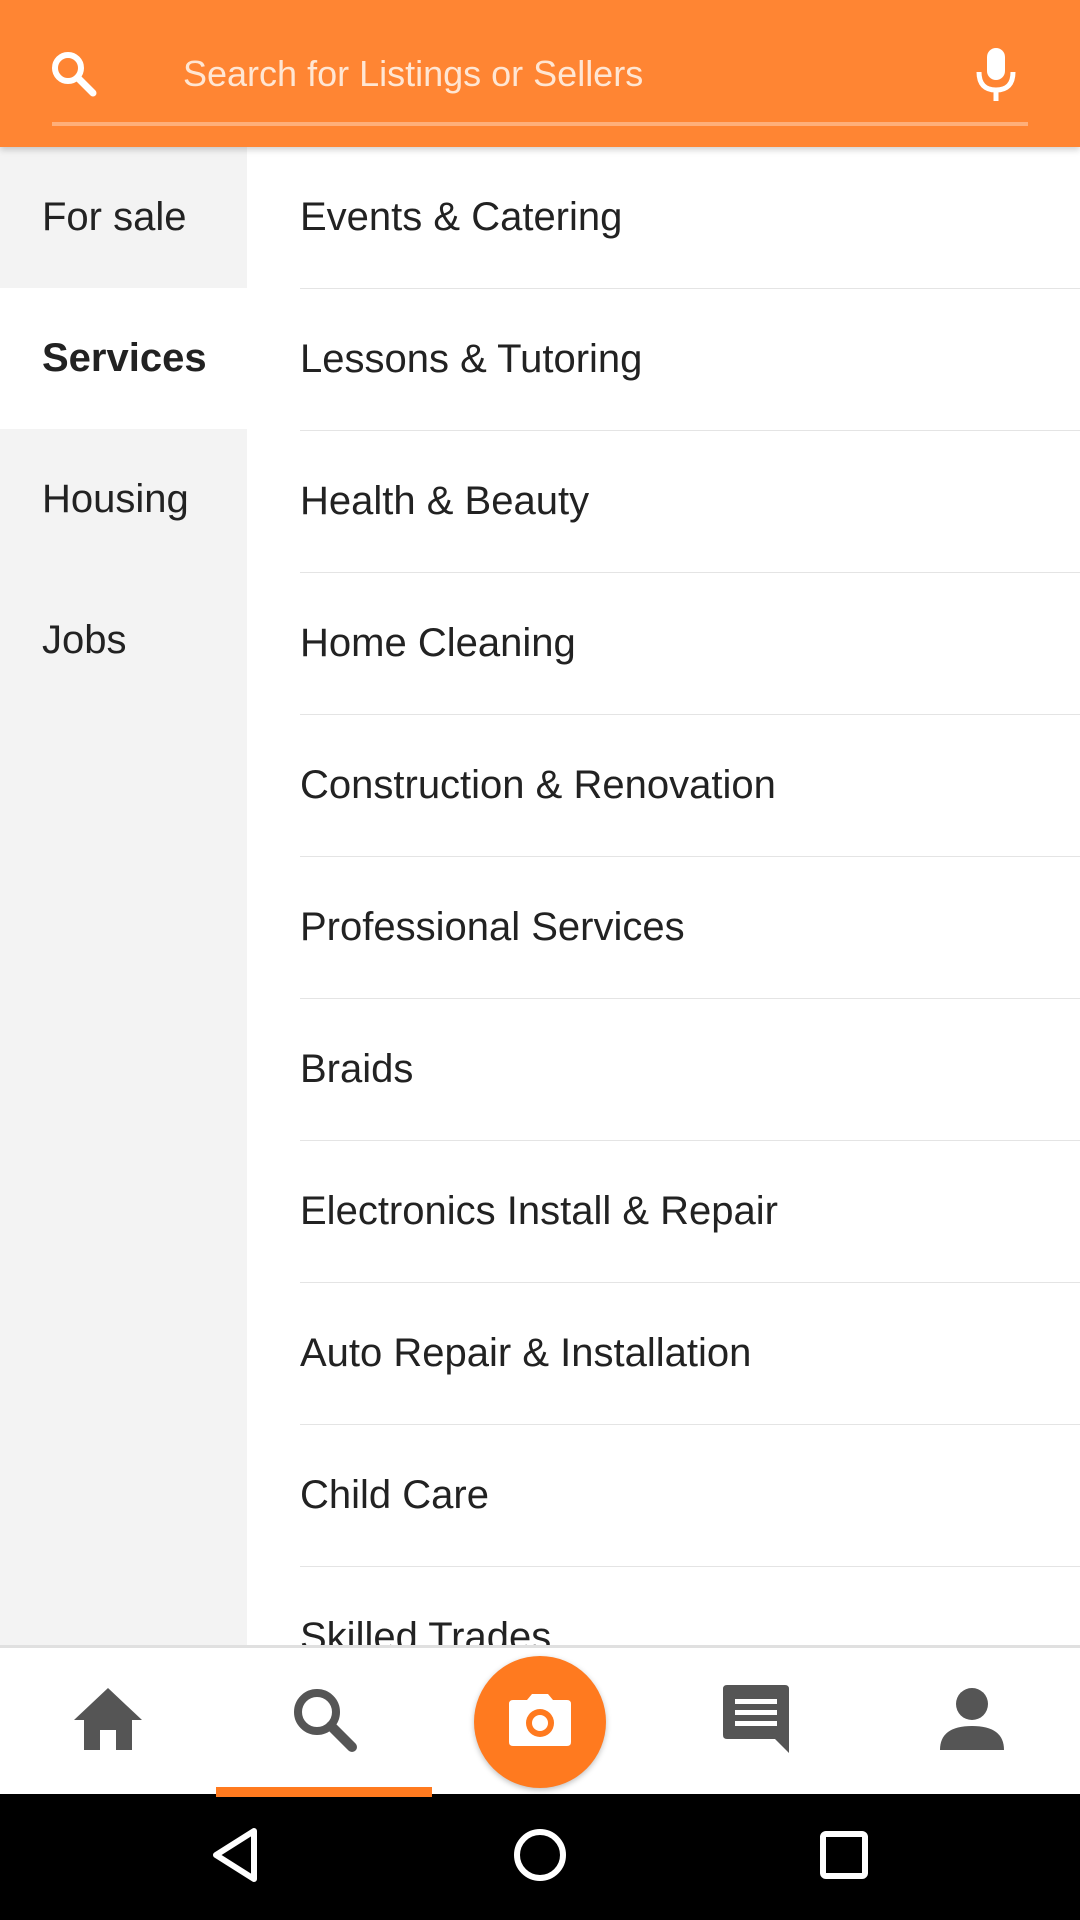 This screenshot has width=1080, height=1920. Describe the element at coordinates (663, 502) in the screenshot. I see `list-item: Health & Beauty` at that location.